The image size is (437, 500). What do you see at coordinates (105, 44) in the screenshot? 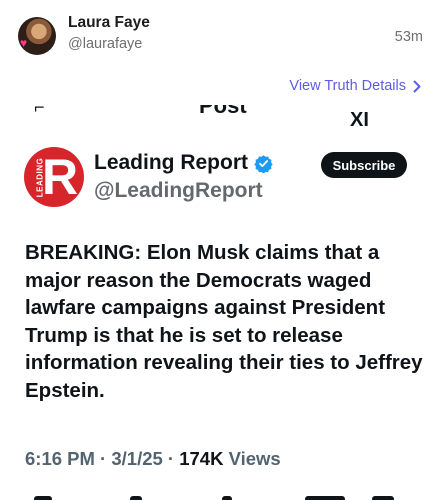
I see `author-handle: @laurafaye` at bounding box center [105, 44].